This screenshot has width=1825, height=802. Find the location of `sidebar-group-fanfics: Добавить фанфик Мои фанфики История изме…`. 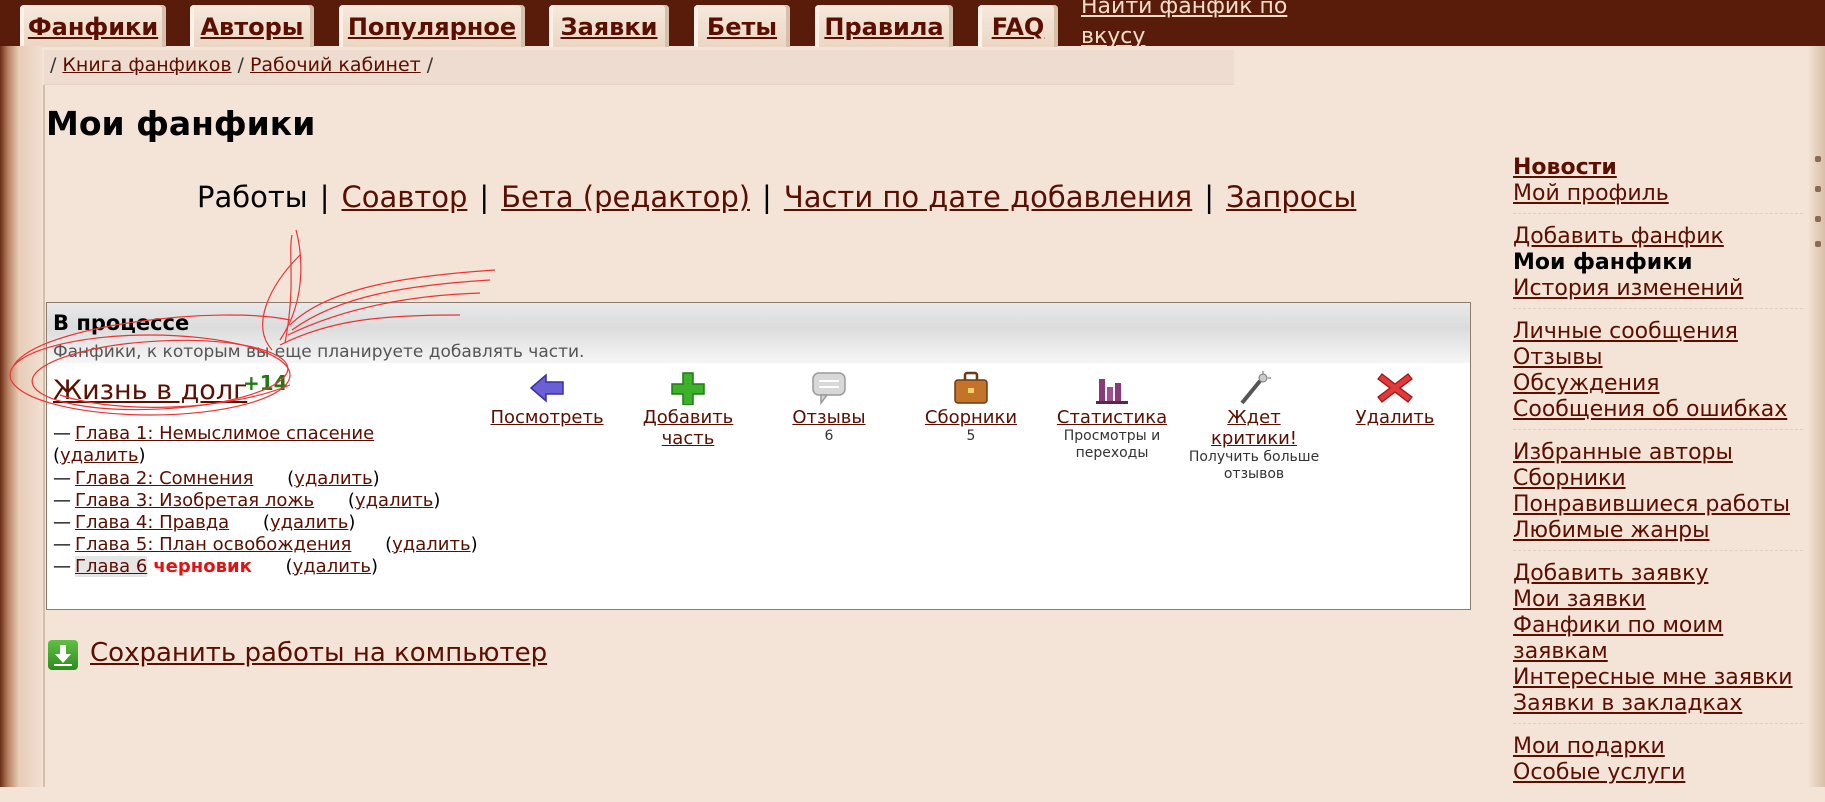

sidebar-group-fanfics: Добавить фанфик Мои фанфики История изме… is located at coordinates (1658, 266).